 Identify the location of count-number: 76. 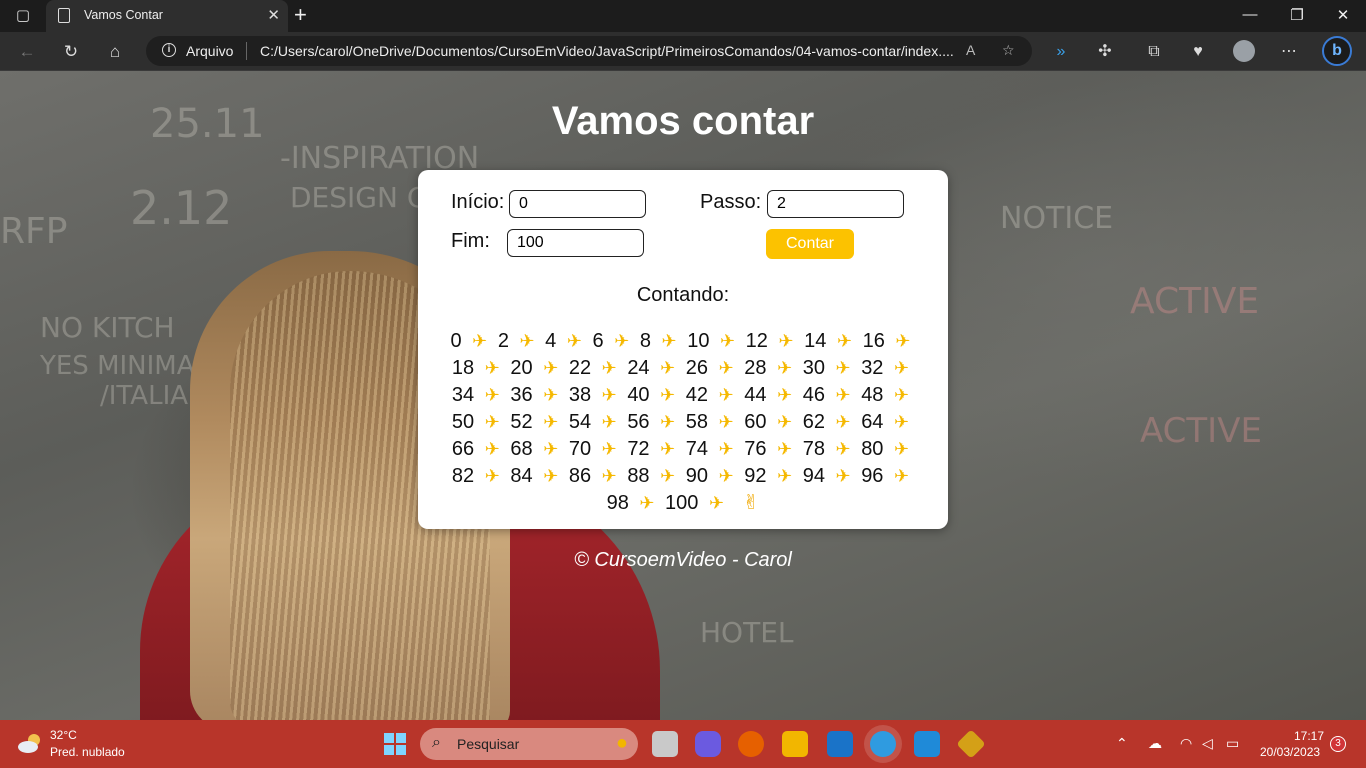
(755, 449).